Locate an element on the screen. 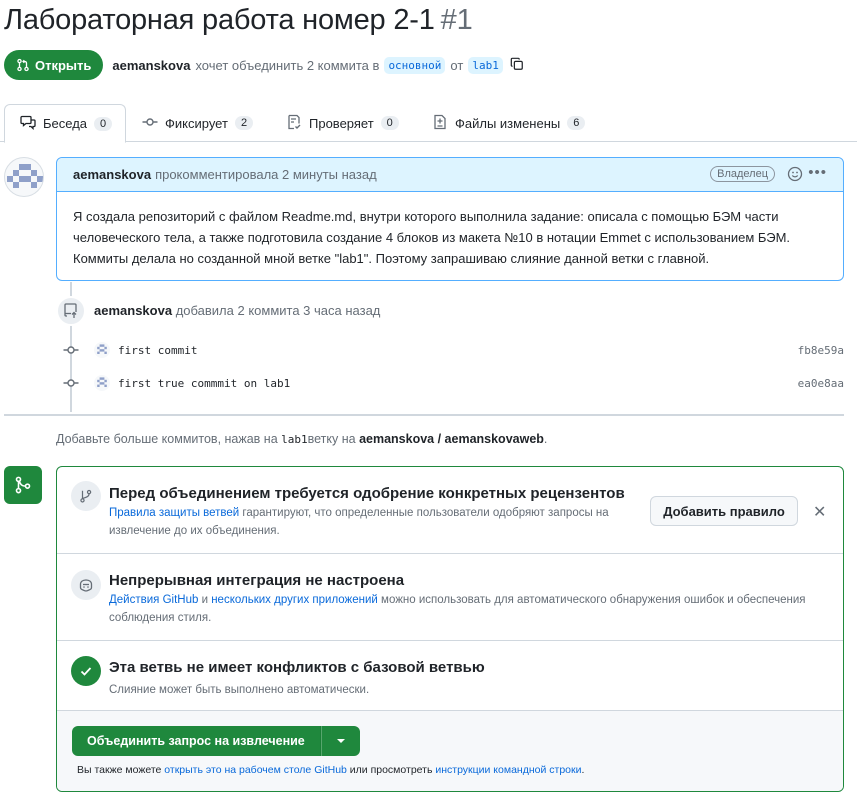  footer-prefix: Вы также можете is located at coordinates (121, 770).